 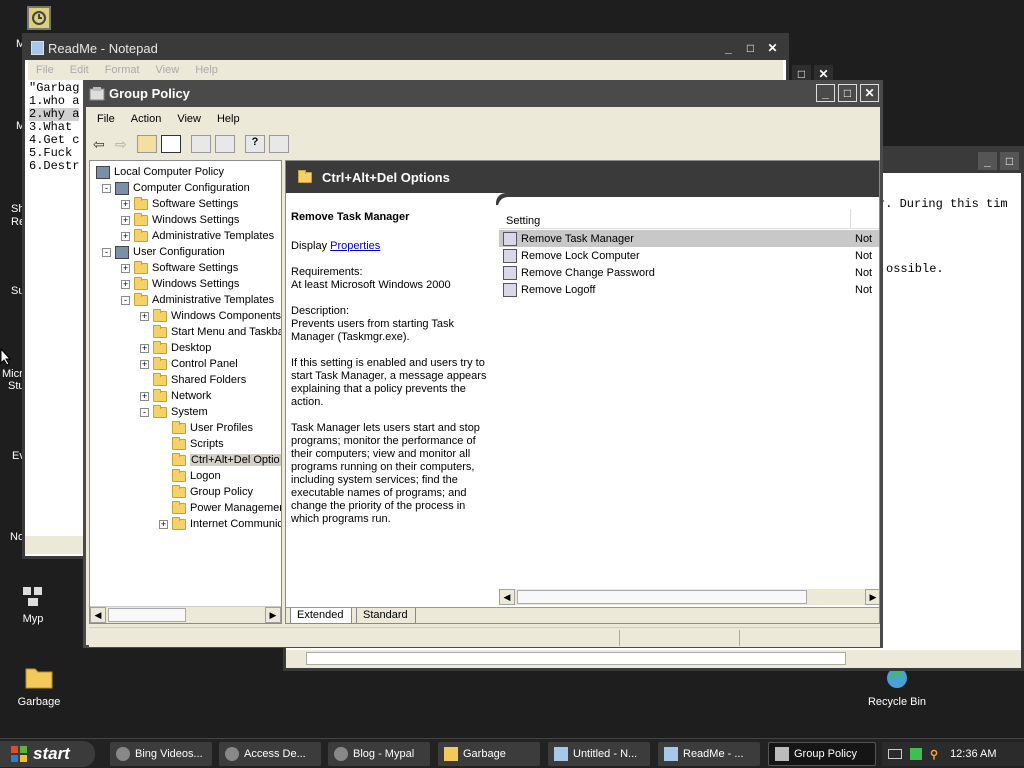 I want to click on settings-hscrollbar: ◀ ▶, so click(x=689, y=597).